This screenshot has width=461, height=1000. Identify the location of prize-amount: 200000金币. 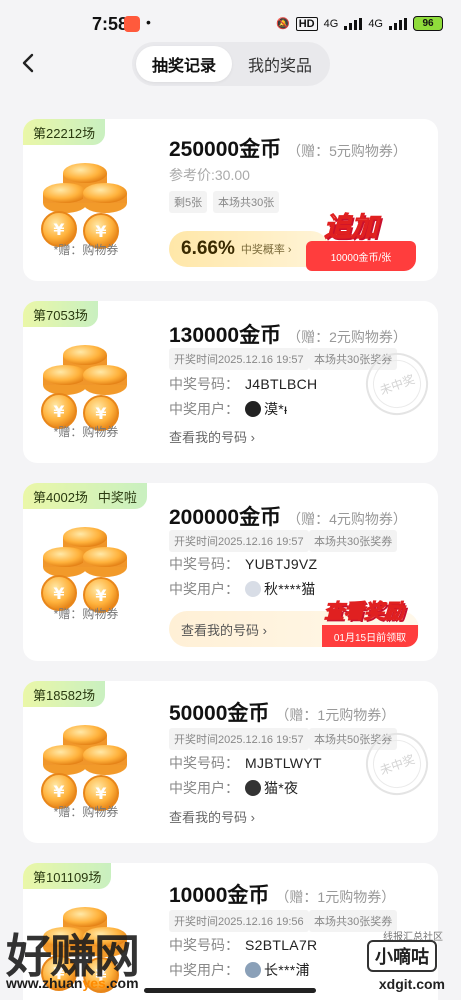
(225, 517).